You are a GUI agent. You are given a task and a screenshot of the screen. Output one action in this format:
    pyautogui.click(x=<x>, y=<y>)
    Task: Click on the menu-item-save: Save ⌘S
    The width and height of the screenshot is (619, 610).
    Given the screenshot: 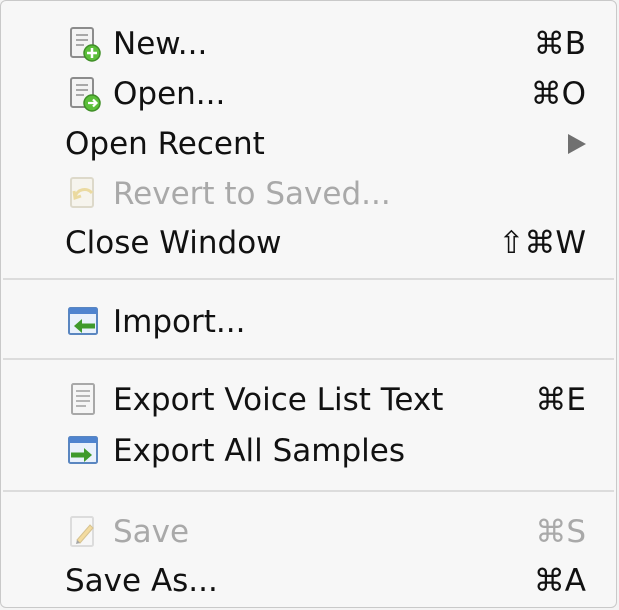 What is the action you would take?
    pyautogui.click(x=308, y=532)
    